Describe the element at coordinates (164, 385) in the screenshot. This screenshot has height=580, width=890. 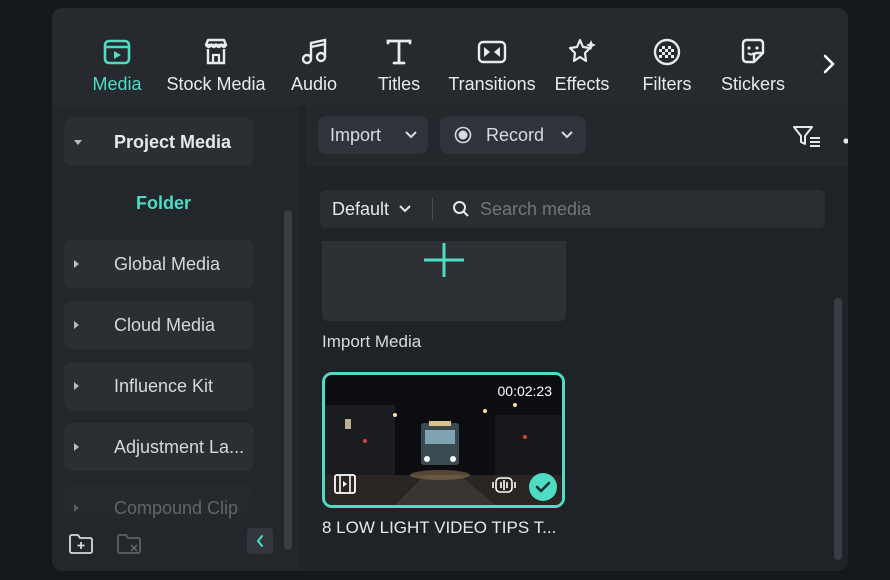
I see `sidebar-item-label: Influence Kit` at that location.